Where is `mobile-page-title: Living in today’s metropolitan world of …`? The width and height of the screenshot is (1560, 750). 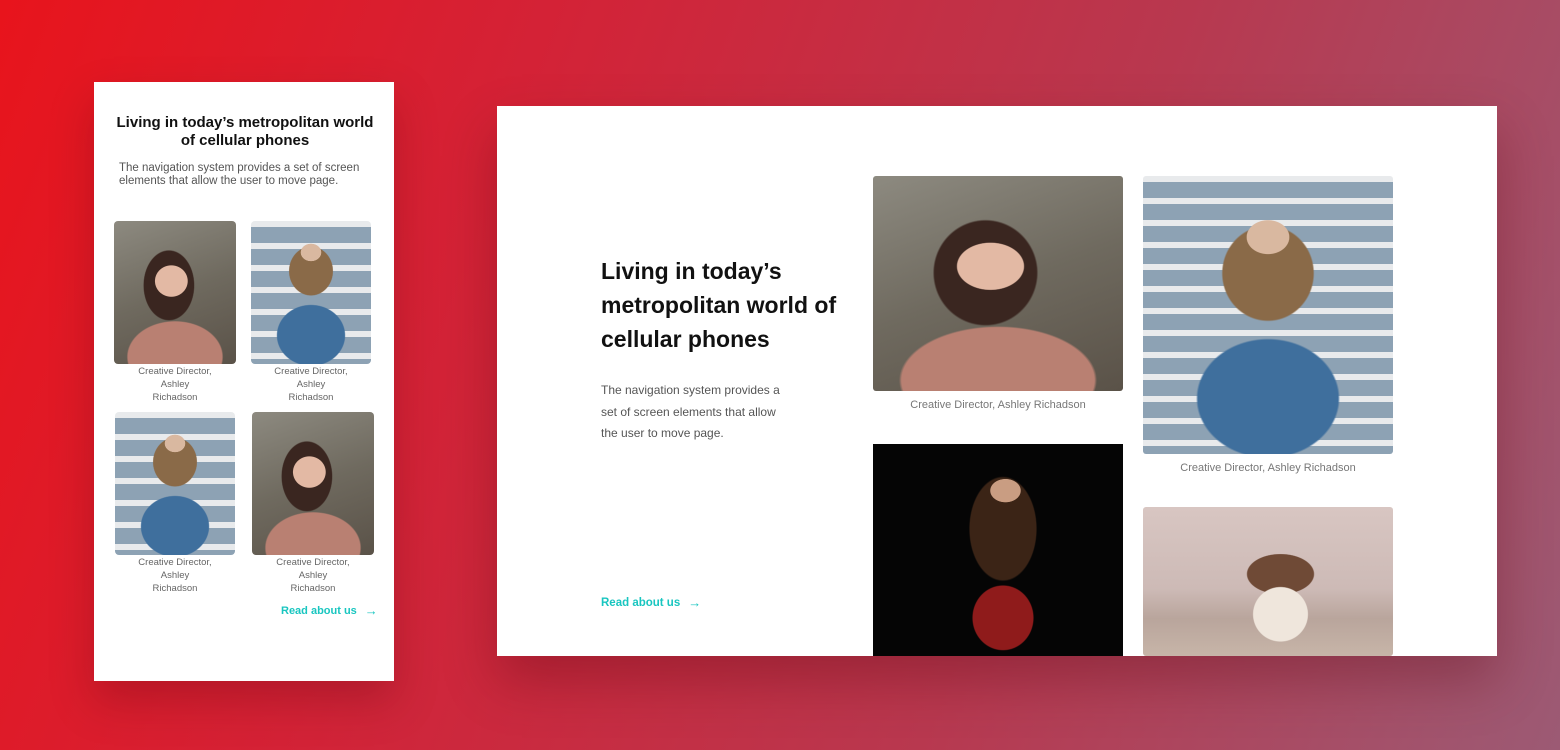
mobile-page-title: Living in today’s metropolitan world of … is located at coordinates (245, 131).